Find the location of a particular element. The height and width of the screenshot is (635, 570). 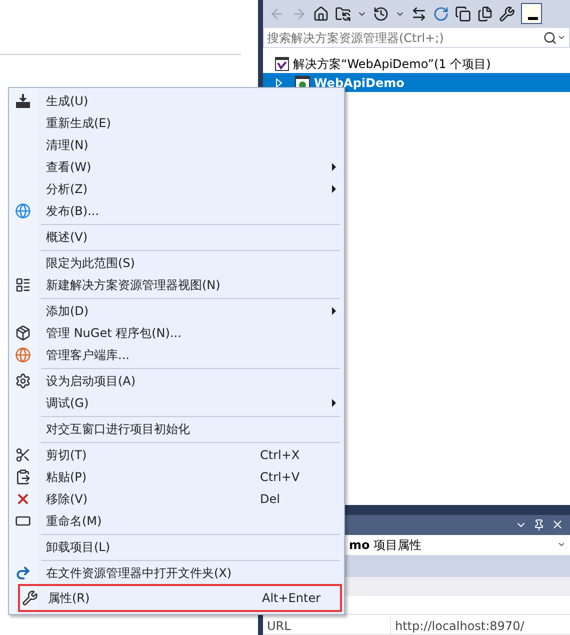

expander-icon is located at coordinates (279, 83).